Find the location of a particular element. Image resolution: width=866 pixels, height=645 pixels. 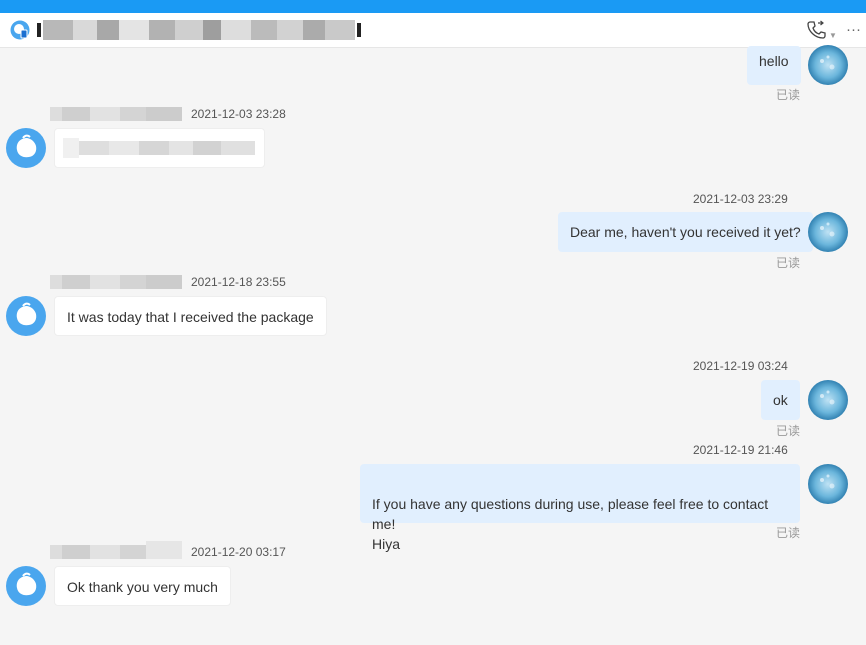

message-text: Dear me, haven't you received it yet? is located at coordinates (685, 232).